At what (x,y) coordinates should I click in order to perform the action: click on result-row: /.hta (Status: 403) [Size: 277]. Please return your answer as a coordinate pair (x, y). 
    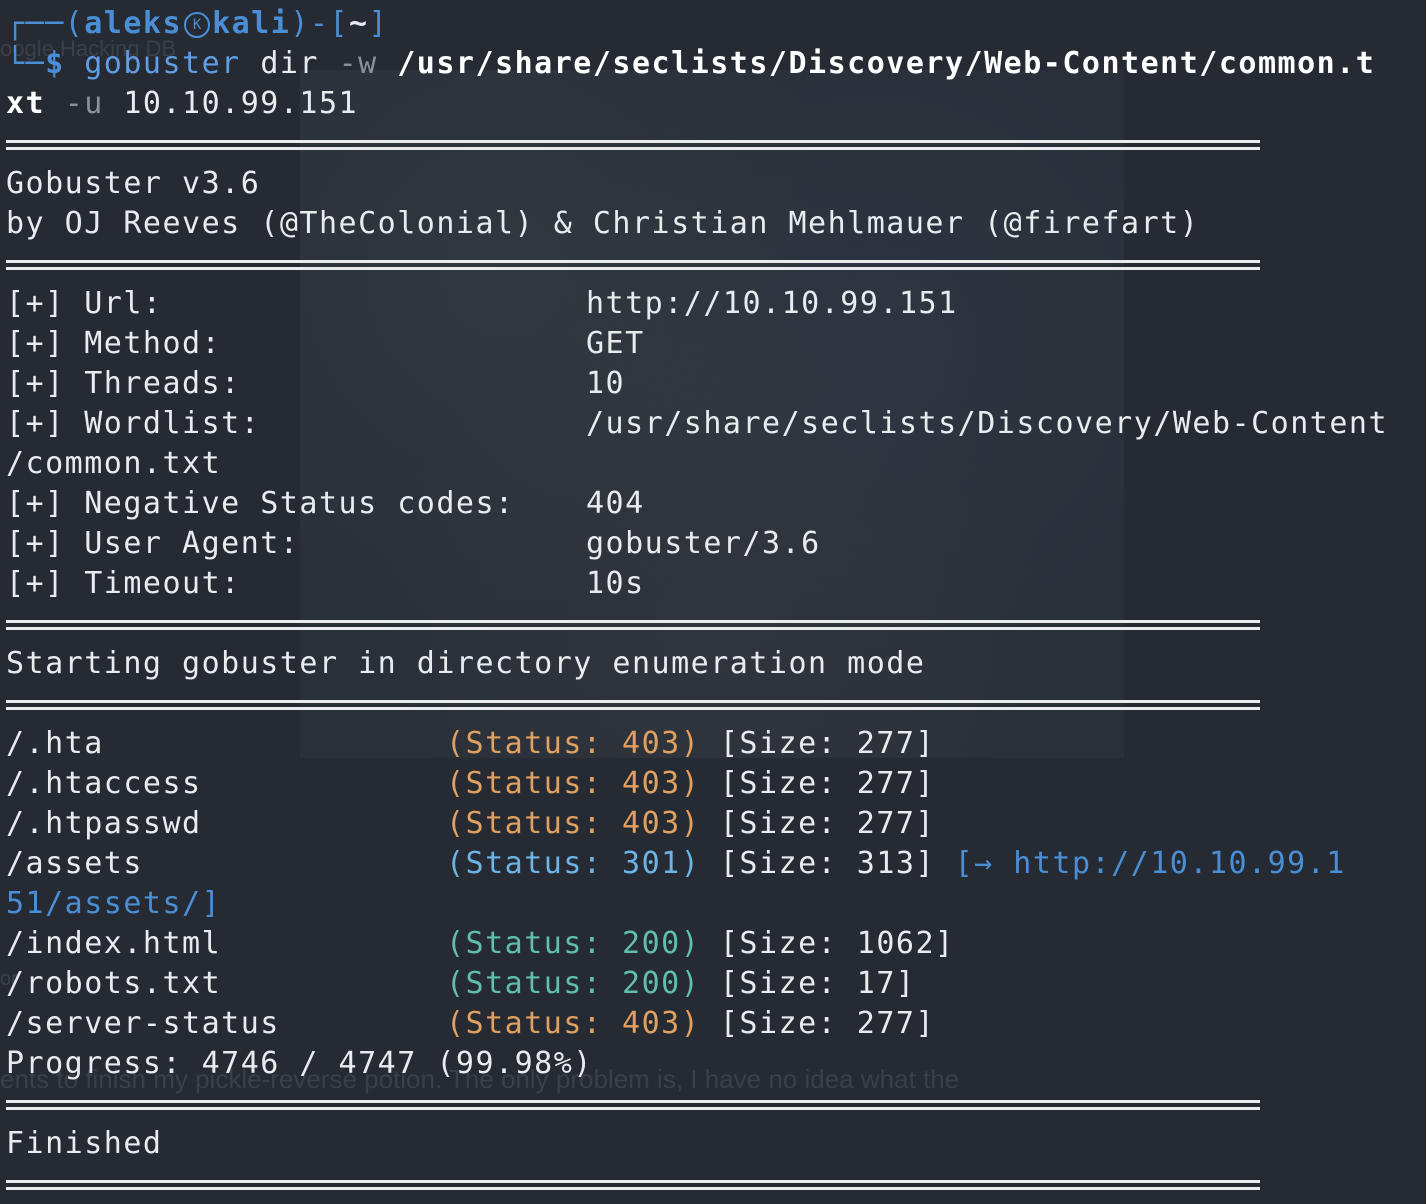
    Looking at the image, I should click on (471, 743).